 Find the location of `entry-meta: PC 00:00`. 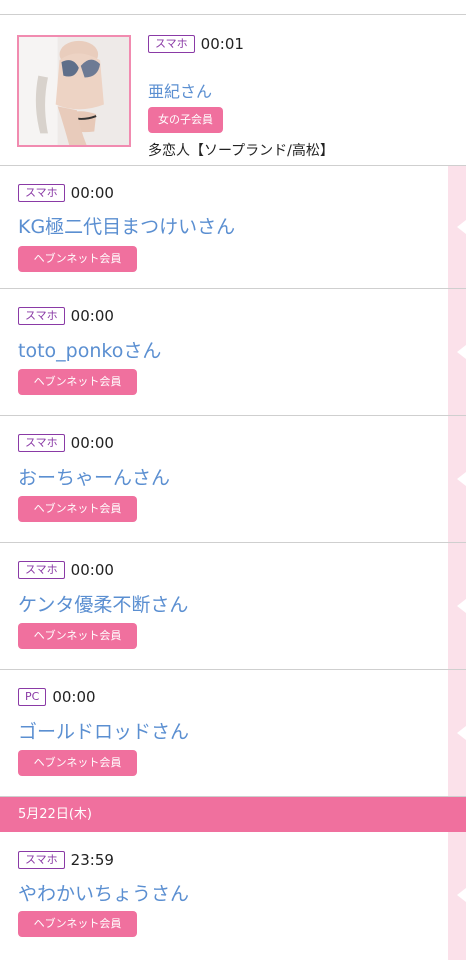

entry-meta: PC 00:00 is located at coordinates (57, 697).